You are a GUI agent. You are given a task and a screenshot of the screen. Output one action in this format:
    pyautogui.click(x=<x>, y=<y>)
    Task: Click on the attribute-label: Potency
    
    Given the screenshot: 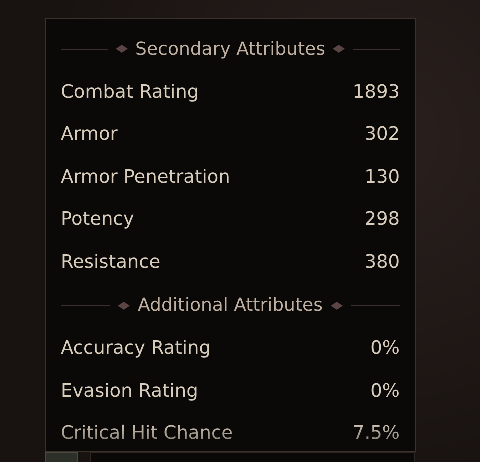 What is the action you would take?
    pyautogui.click(x=97, y=219)
    